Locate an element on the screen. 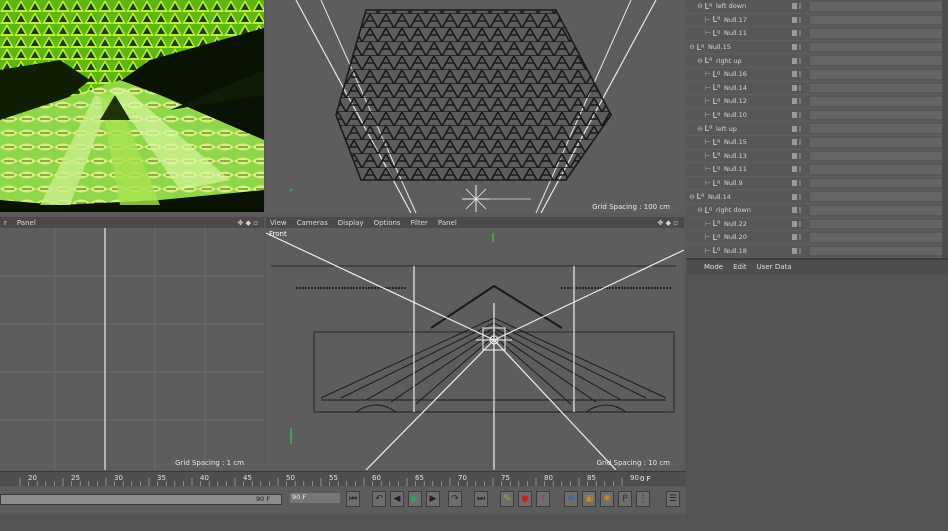 The image size is (948, 531). next-key-button: ↷ is located at coordinates (455, 499).